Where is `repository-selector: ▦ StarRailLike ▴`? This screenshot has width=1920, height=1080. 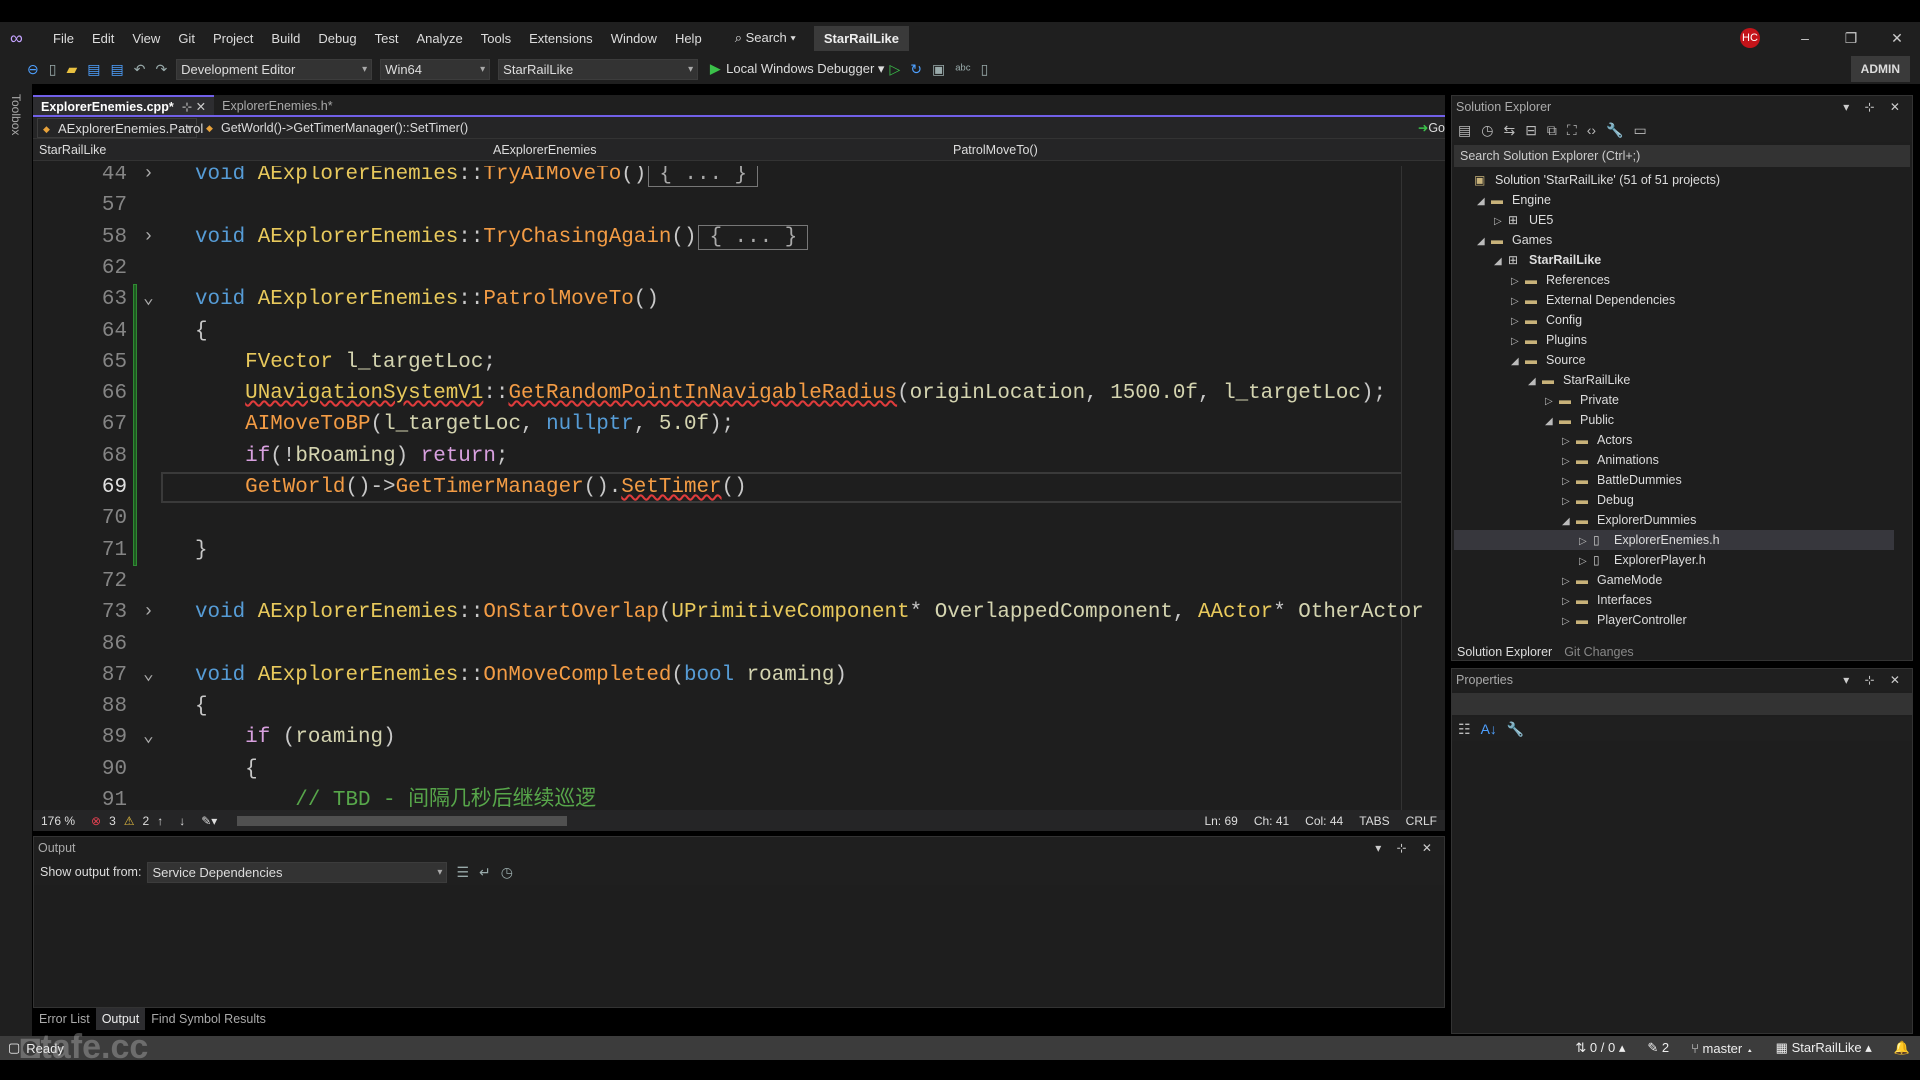 repository-selector: ▦ StarRailLike ▴ is located at coordinates (1824, 1048).